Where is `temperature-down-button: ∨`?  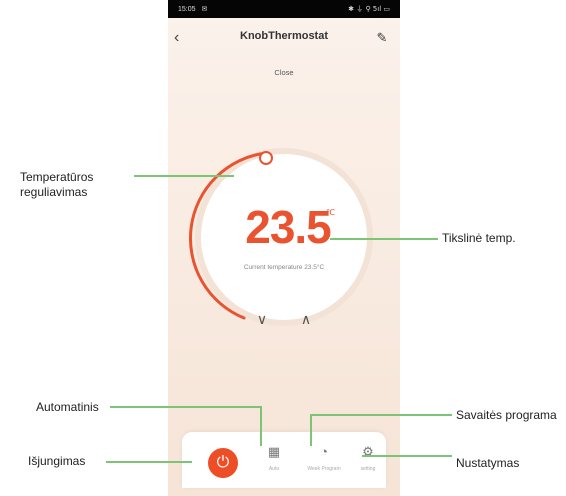 temperature-down-button: ∨ is located at coordinates (262, 319).